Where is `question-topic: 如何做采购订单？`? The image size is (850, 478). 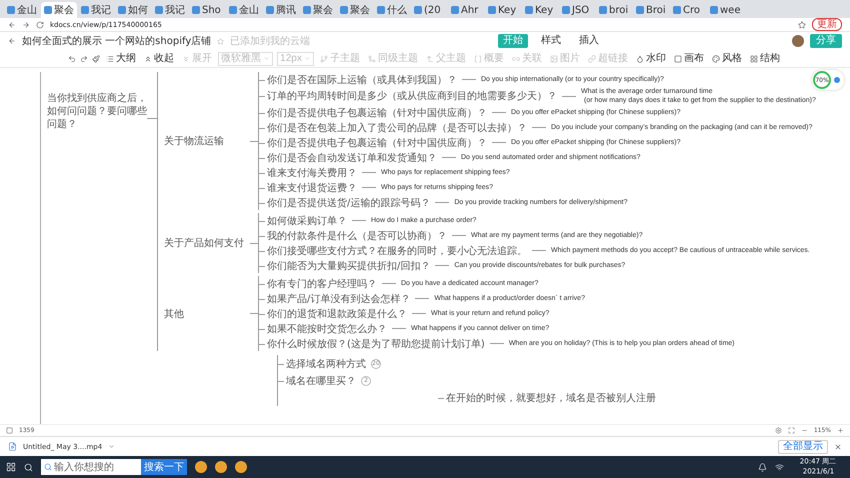 question-topic: 如何做采购订单？ is located at coordinates (307, 221).